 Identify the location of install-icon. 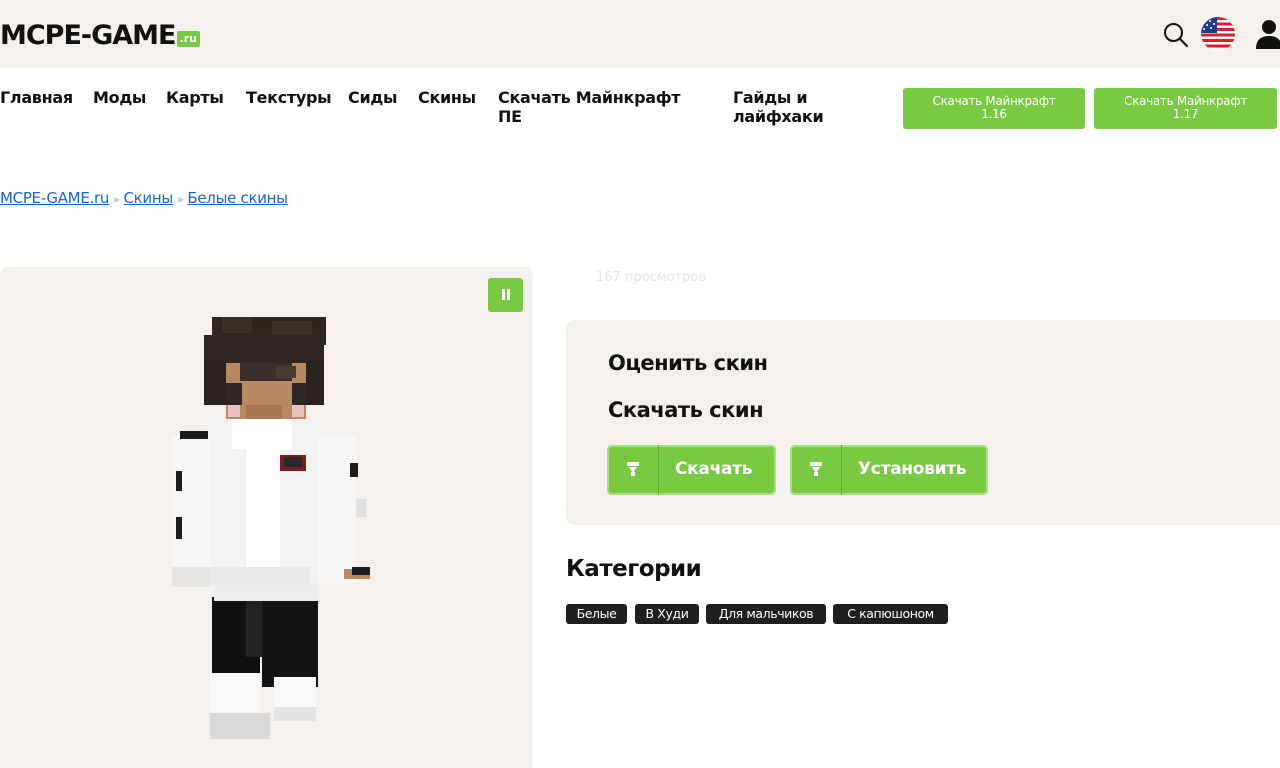
(816, 470).